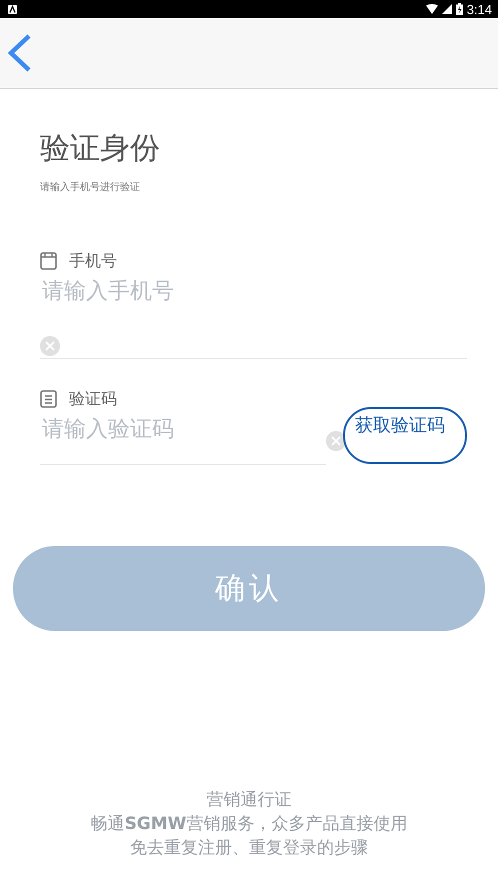  I want to click on footer-text: 营销通行证, so click(249, 800).